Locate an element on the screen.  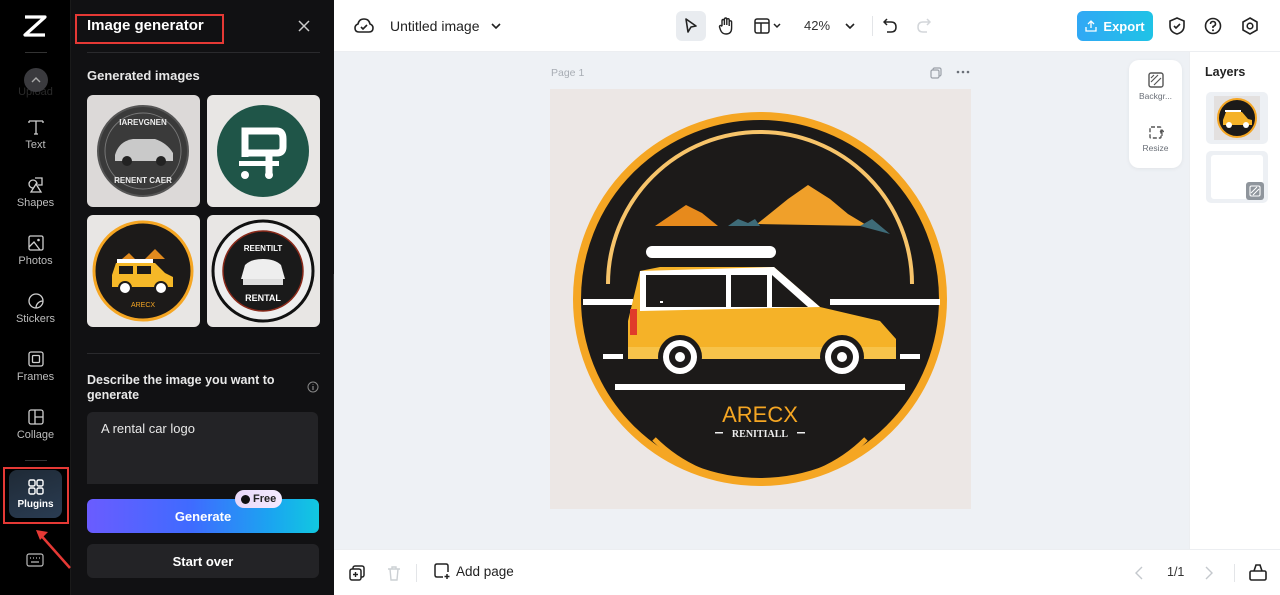
rail-item-text: Text is located at coordinates (35, 143).